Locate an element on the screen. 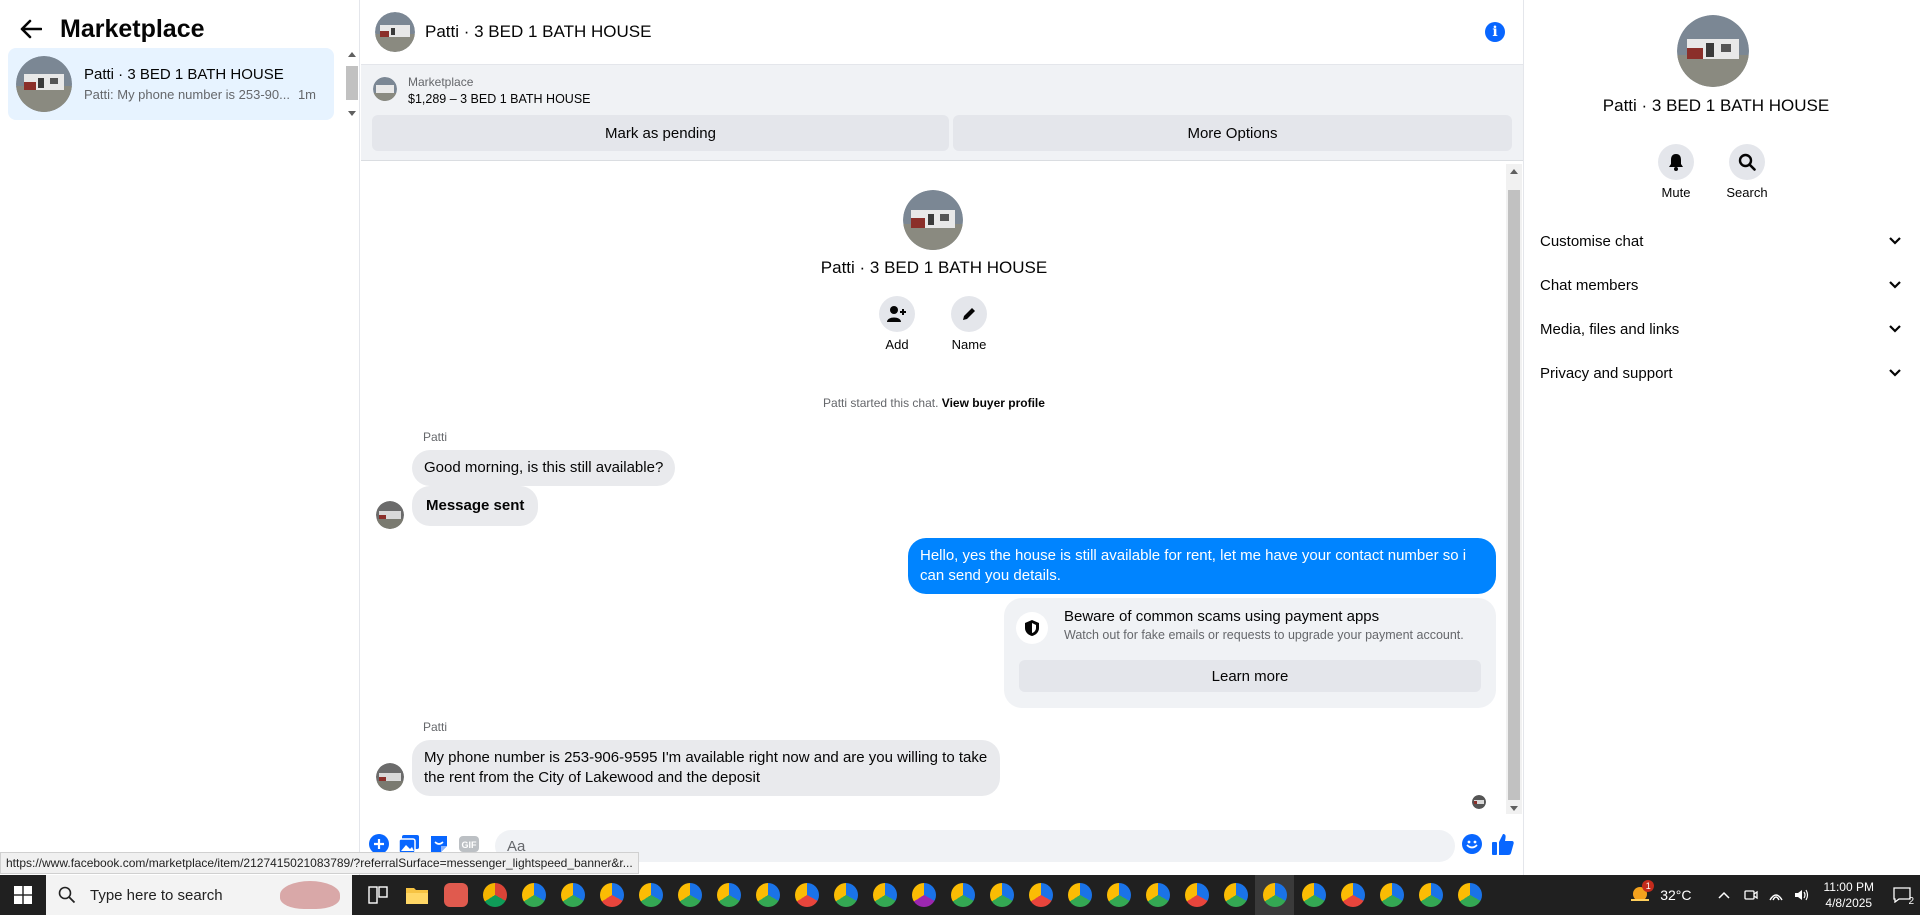 Image resolution: width=1920 pixels, height=915 pixels. chat-scrollbar is located at coordinates (1514, 489).